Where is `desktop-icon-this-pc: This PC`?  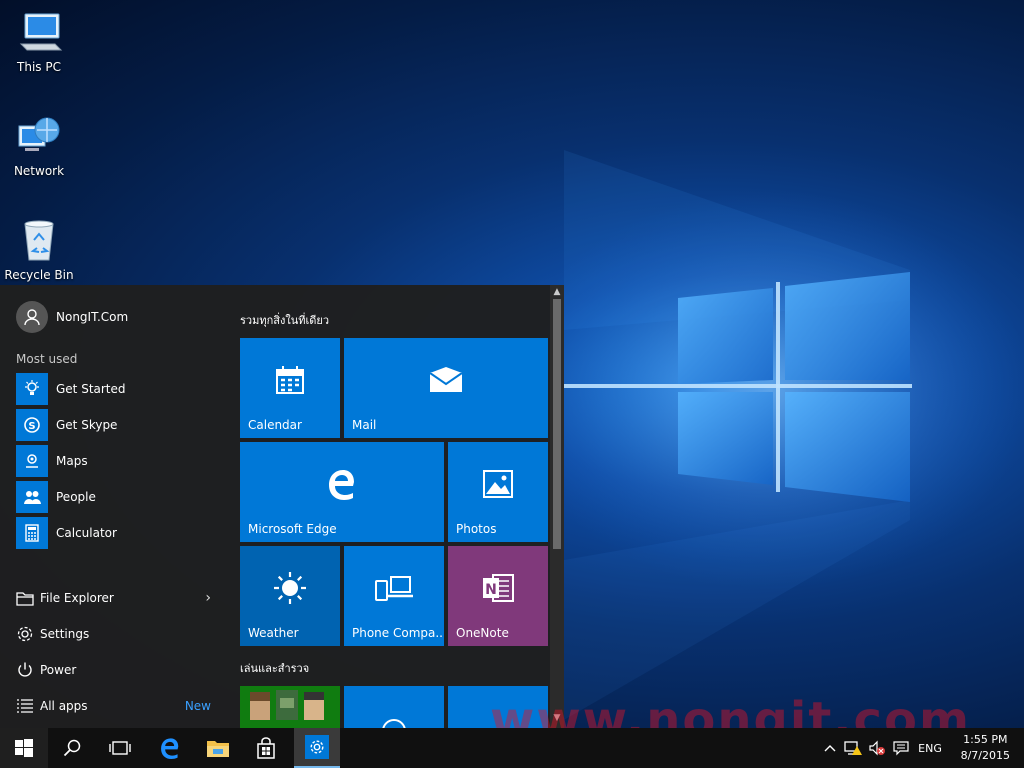
desktop-icon-this-pc: This PC is located at coordinates (39, 42).